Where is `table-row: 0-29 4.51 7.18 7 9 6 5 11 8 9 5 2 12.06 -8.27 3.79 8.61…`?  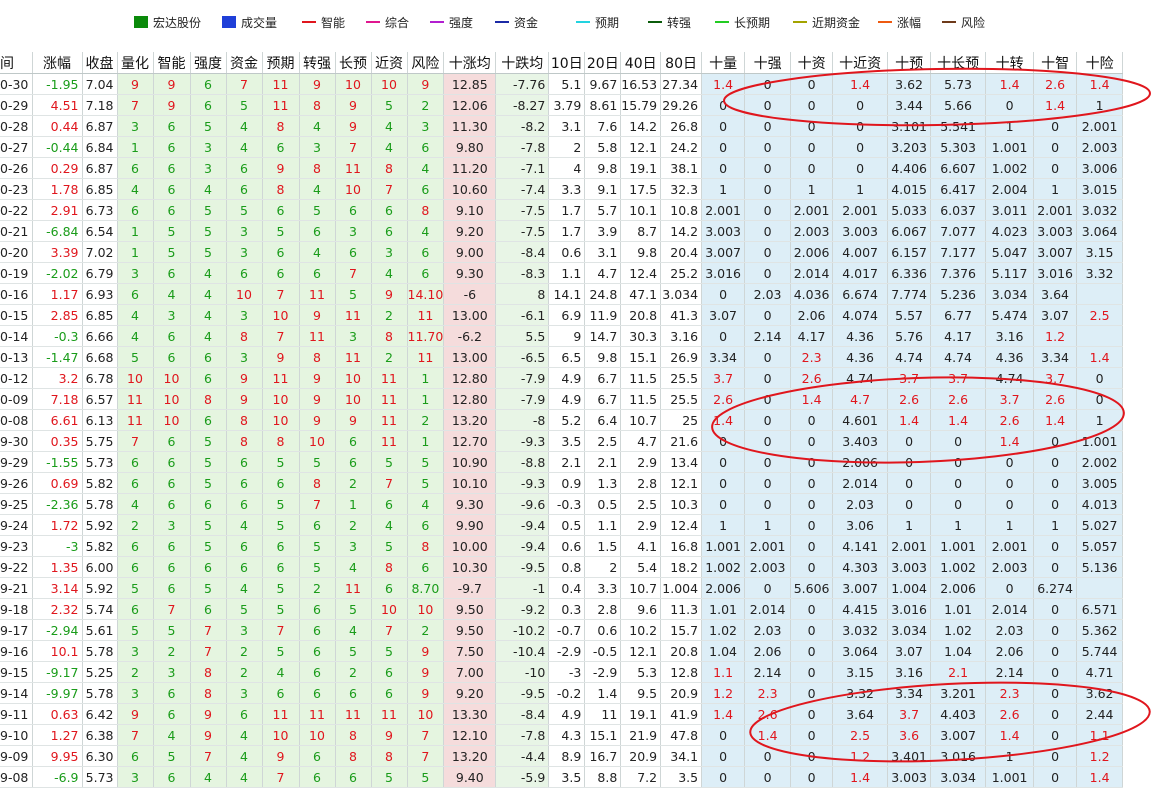 table-row: 0-29 4.51 7.18 7 9 6 5 11 8 9 5 2 12.06 -8.27 3.79 8.61… is located at coordinates (562, 105).